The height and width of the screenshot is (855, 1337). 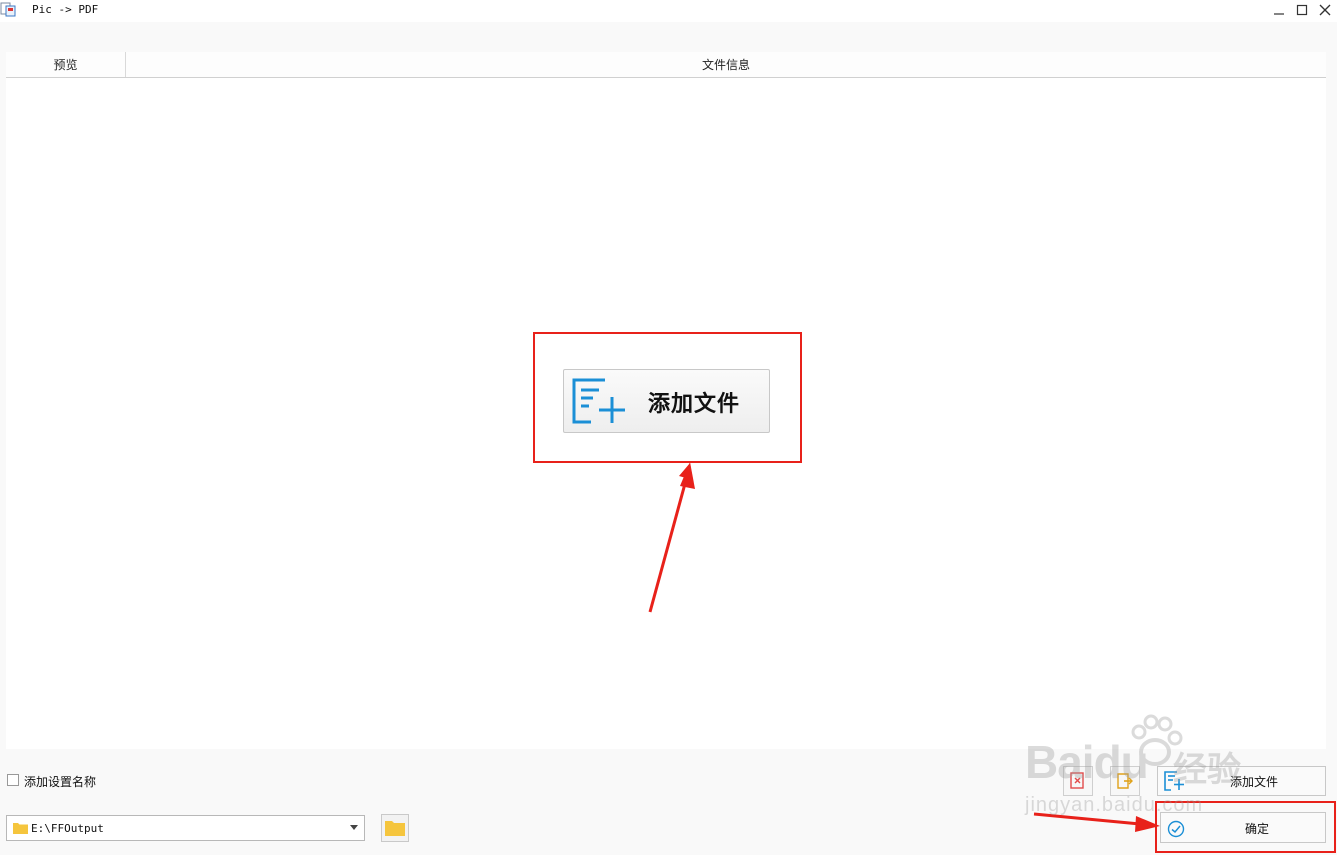 I want to click on remove-file-button, so click(x=1078, y=781).